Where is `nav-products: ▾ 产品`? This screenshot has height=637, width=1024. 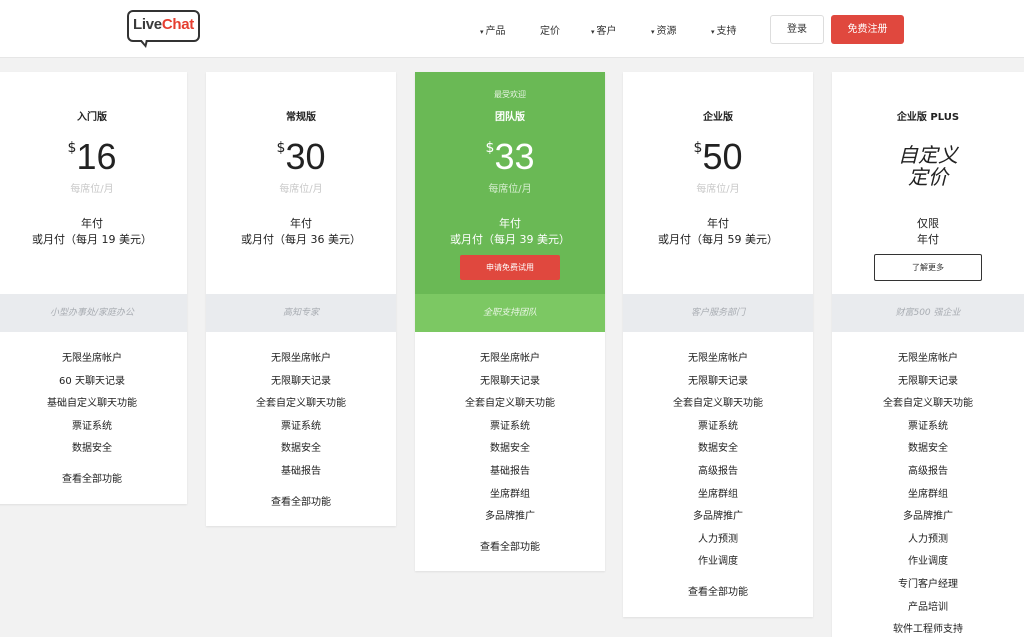
nav-products: ▾ 产品 is located at coordinates (493, 29).